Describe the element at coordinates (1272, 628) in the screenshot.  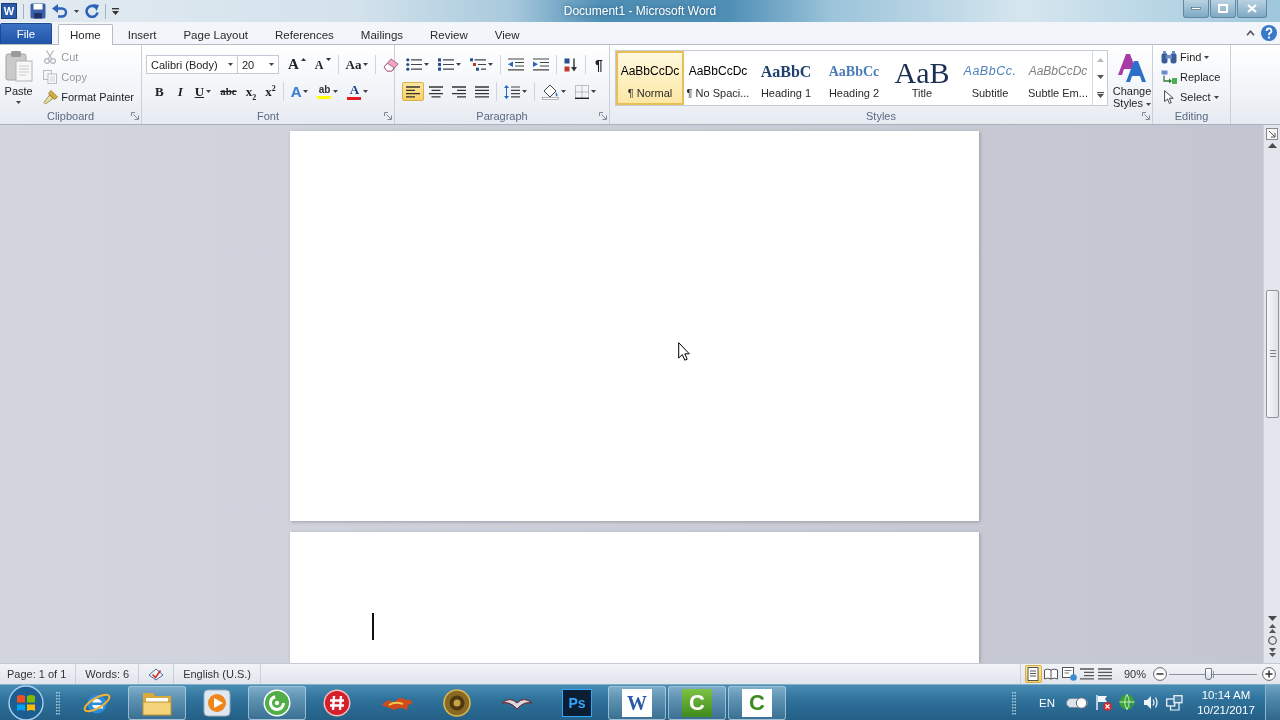
I see `previous-page-icon` at that location.